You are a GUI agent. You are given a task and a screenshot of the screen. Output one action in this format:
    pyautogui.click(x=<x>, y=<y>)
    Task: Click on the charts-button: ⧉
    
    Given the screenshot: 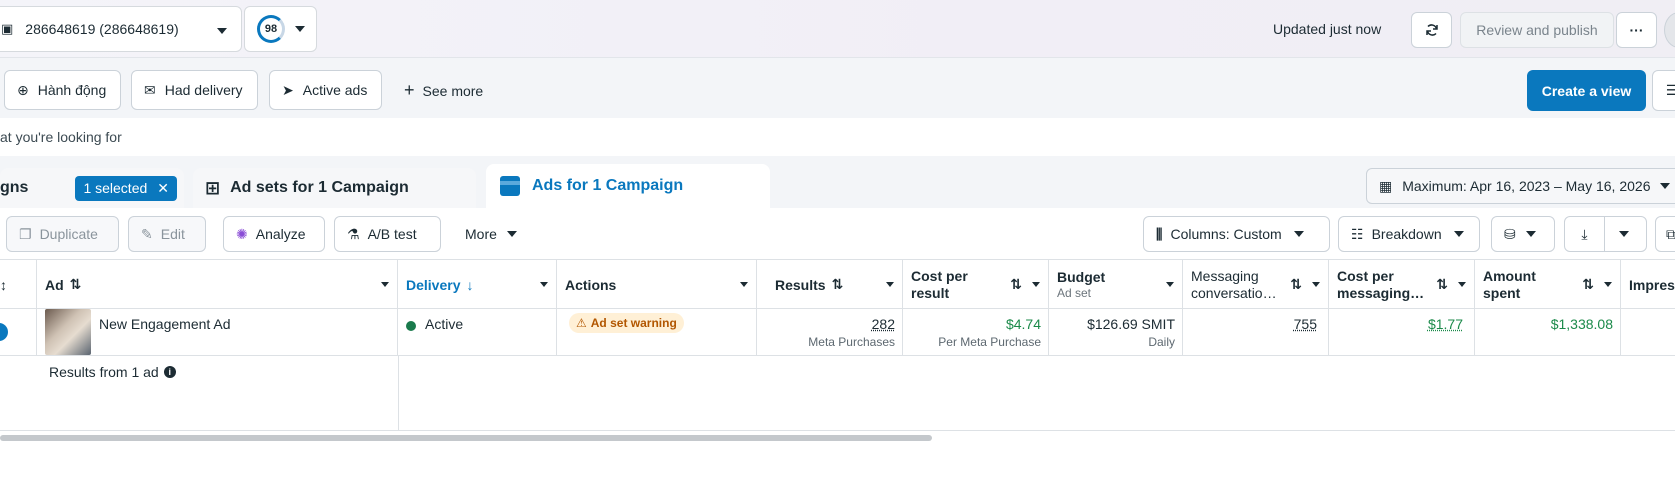 What is the action you would take?
    pyautogui.click(x=1665, y=234)
    